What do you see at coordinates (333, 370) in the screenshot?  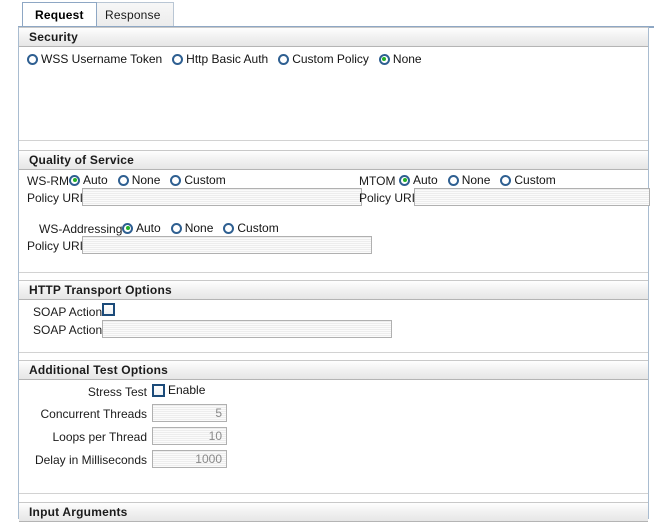 I see `section-header-additional-test: Additional Test Options` at bounding box center [333, 370].